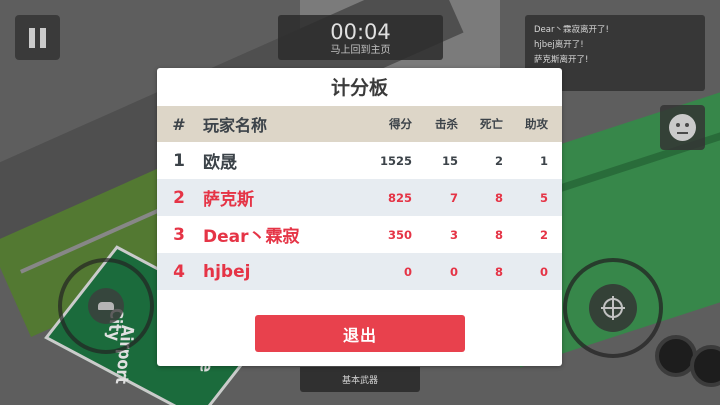 The image size is (720, 405). I want to click on player-name: 欧晟, so click(220, 163).